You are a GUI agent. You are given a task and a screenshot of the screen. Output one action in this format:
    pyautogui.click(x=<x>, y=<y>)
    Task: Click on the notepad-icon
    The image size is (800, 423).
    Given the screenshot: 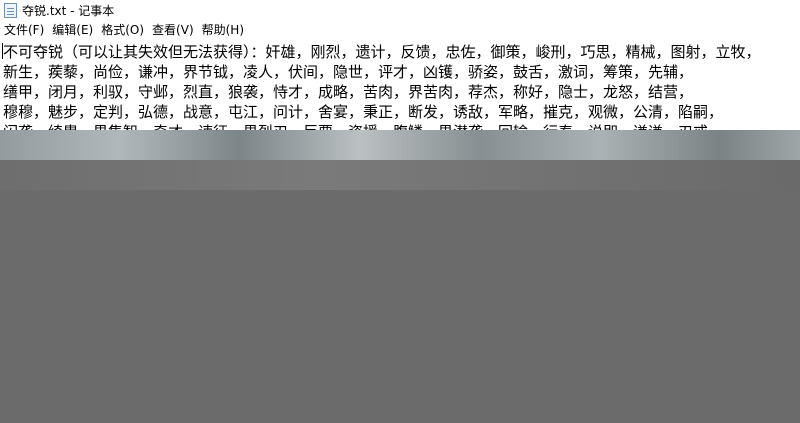 What is the action you would take?
    pyautogui.click(x=10, y=10)
    